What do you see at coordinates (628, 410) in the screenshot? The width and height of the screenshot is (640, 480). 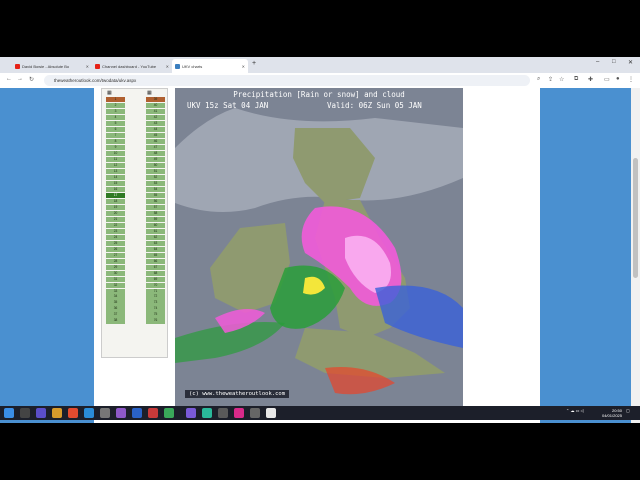 I see `notification-icon: ▢` at bounding box center [628, 410].